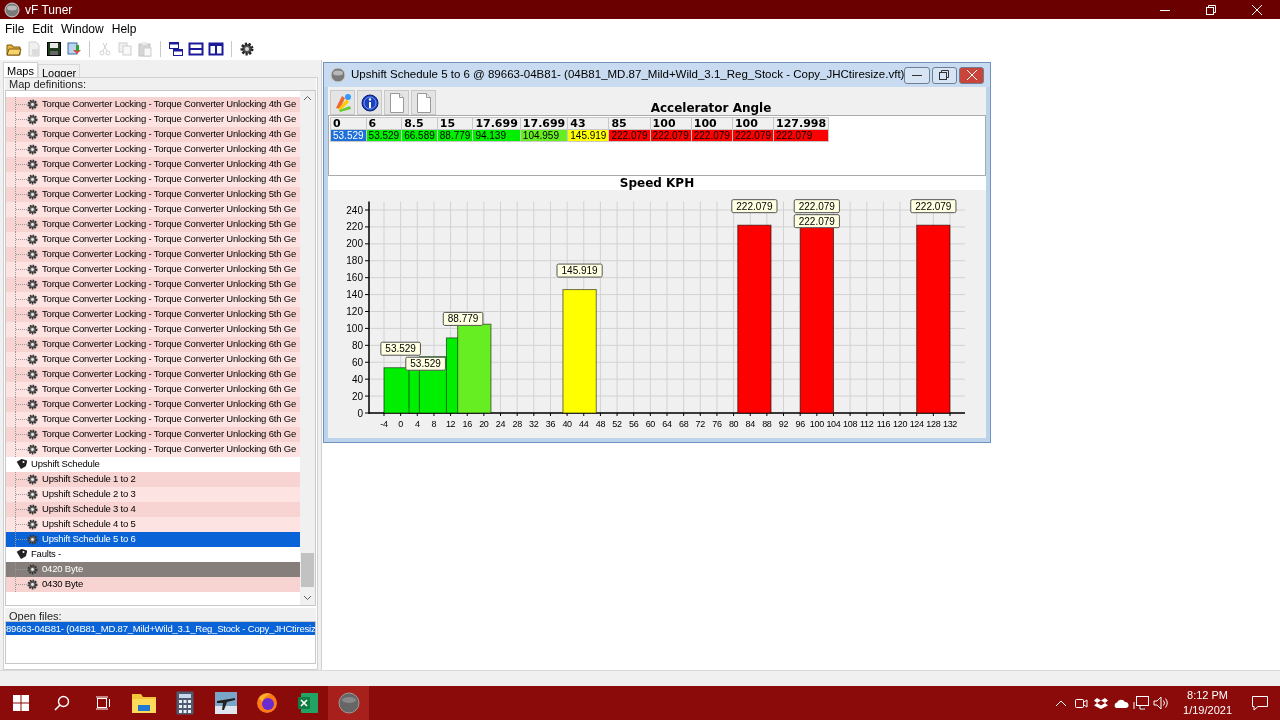 This screenshot has width=1280, height=720. Describe the element at coordinates (544, 123) in the screenshot. I see `column-header: 17.699` at that location.